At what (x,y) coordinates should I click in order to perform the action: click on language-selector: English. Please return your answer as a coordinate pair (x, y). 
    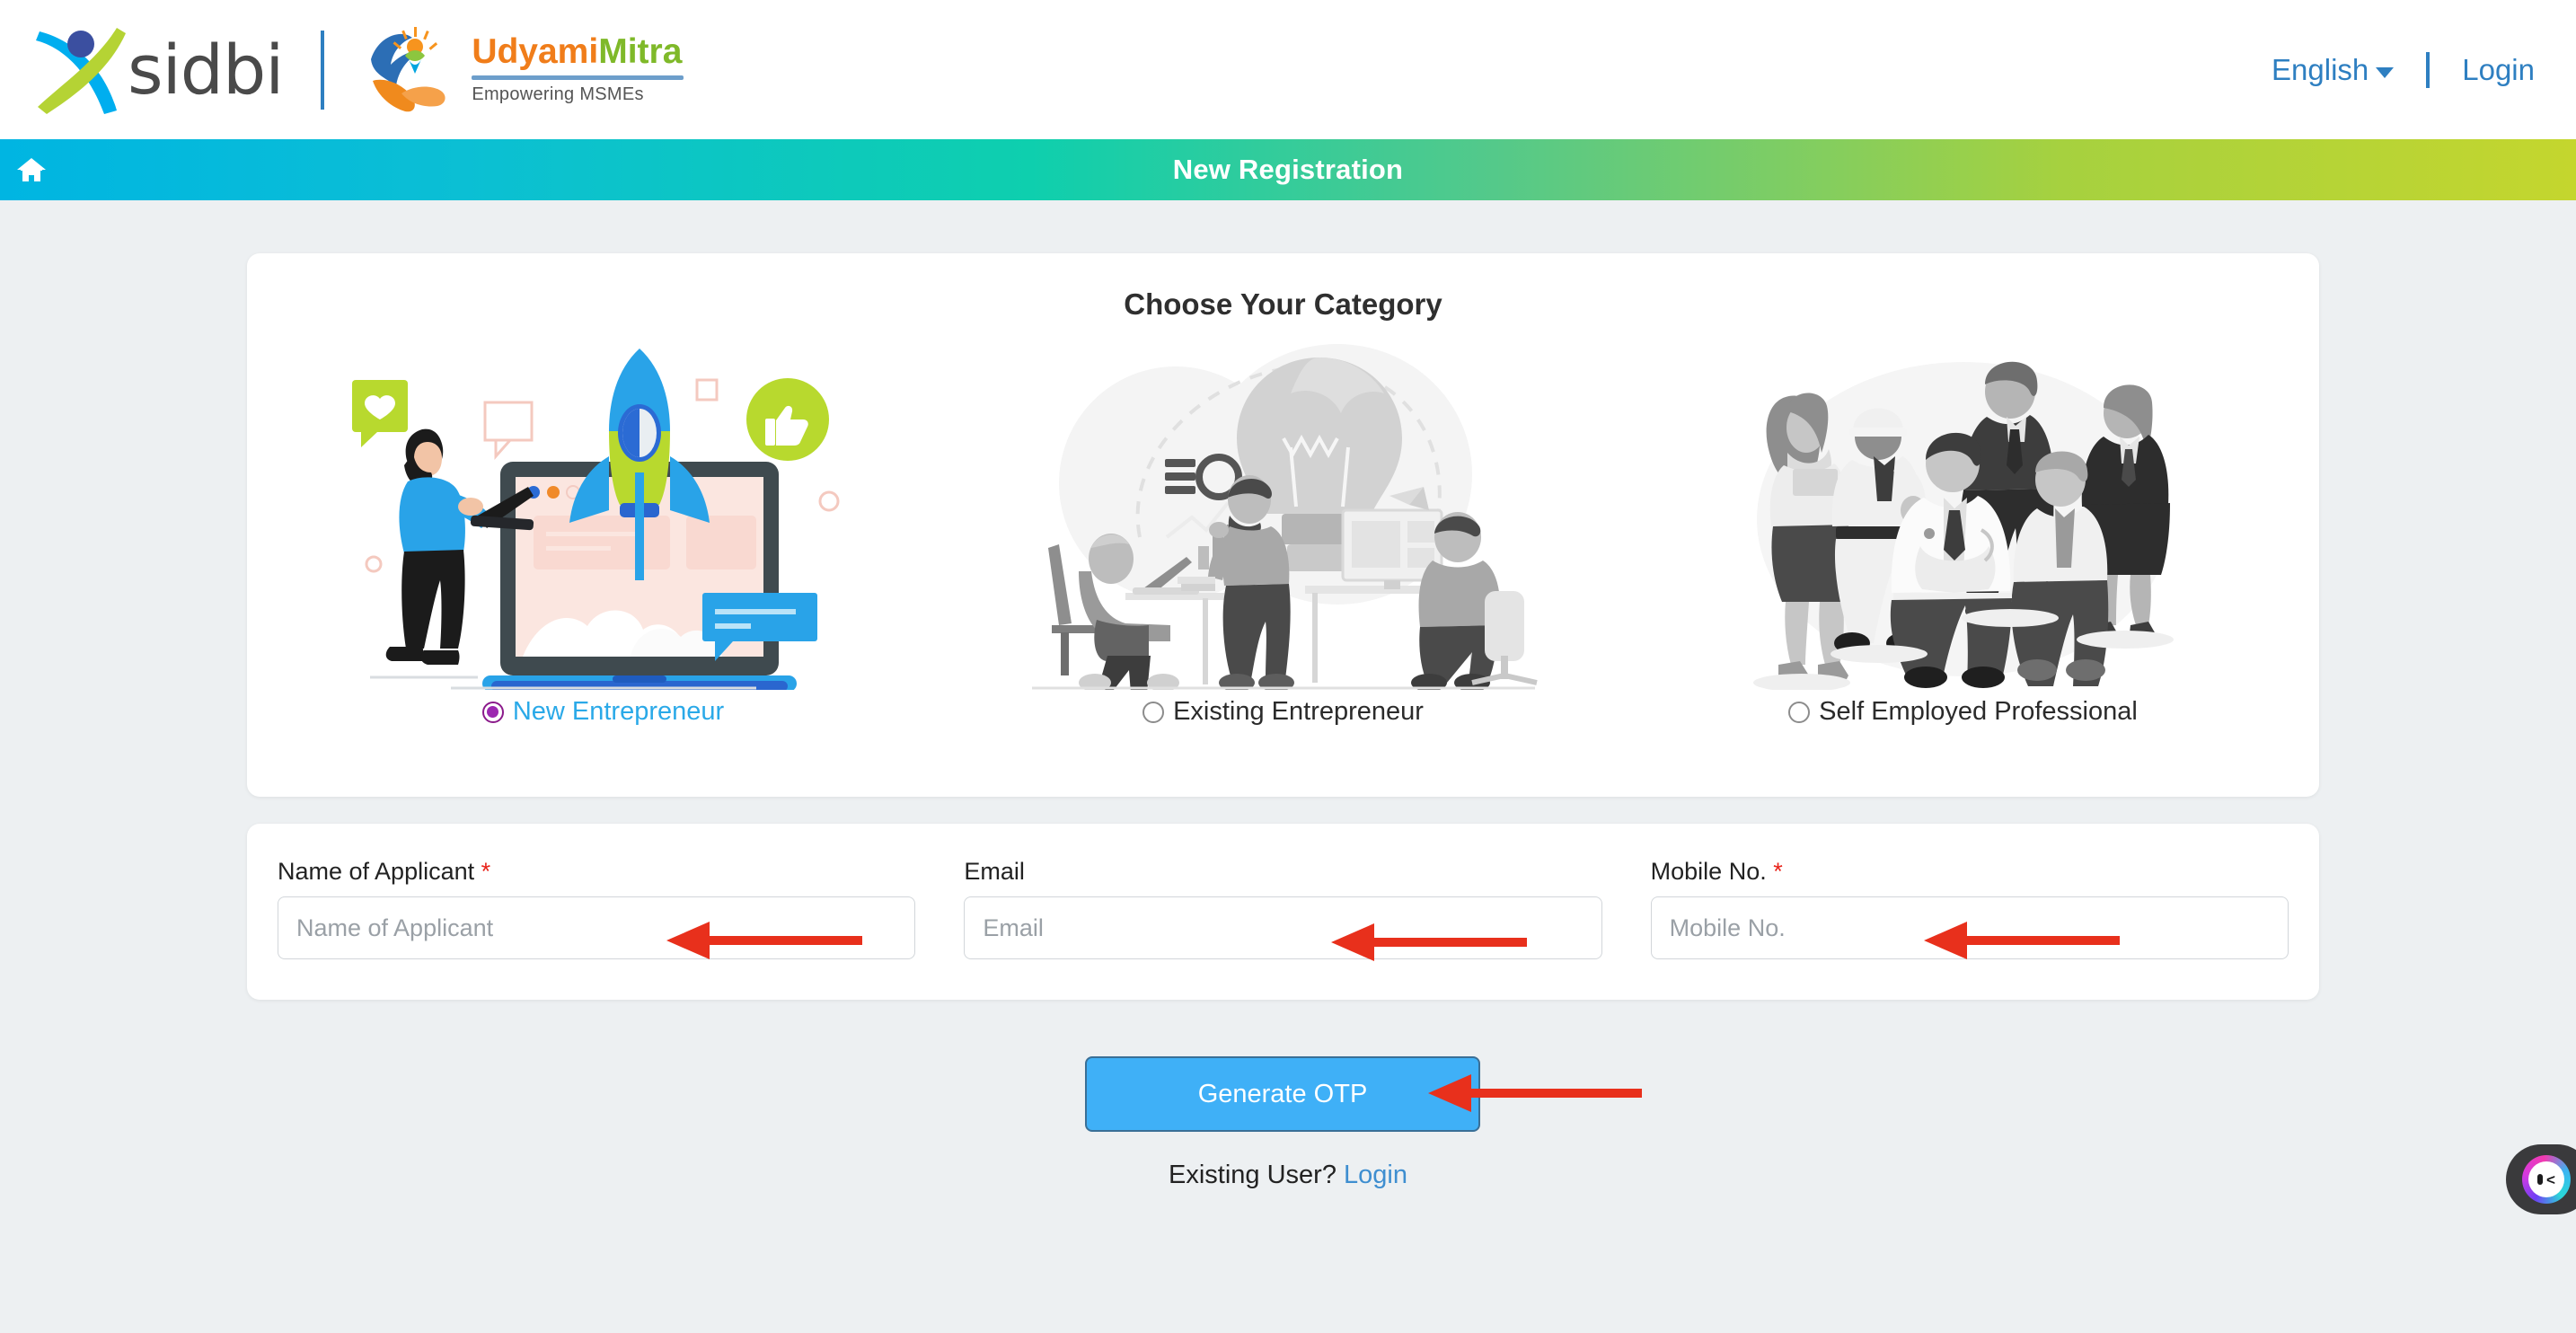
    Looking at the image, I should click on (2333, 69).